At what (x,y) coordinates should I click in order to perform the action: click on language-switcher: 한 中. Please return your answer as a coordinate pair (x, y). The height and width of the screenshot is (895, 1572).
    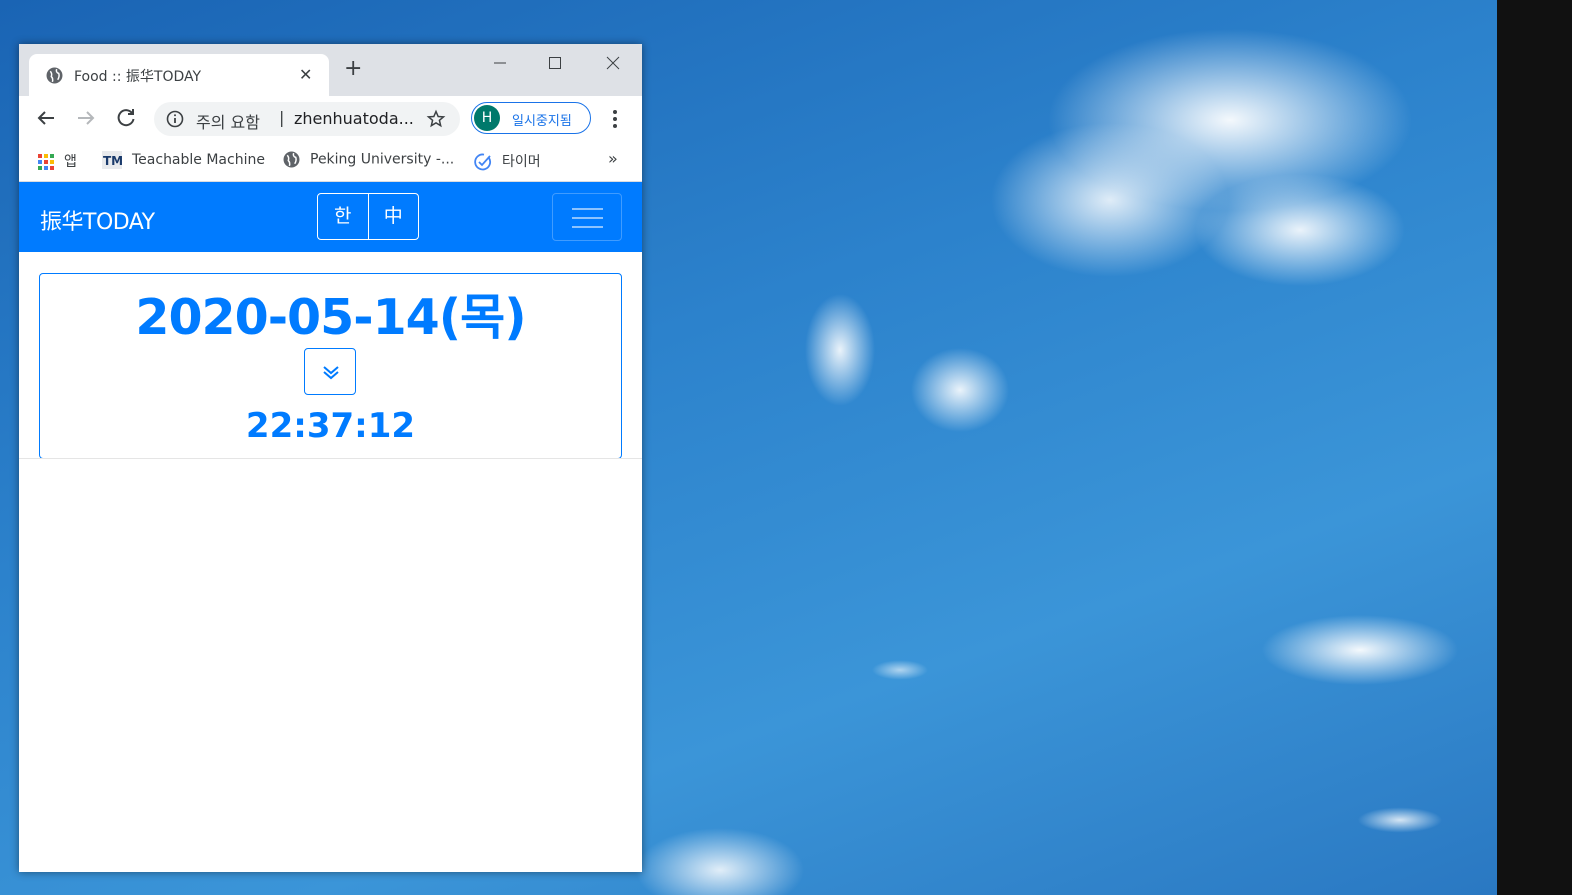
    Looking at the image, I should click on (368, 216).